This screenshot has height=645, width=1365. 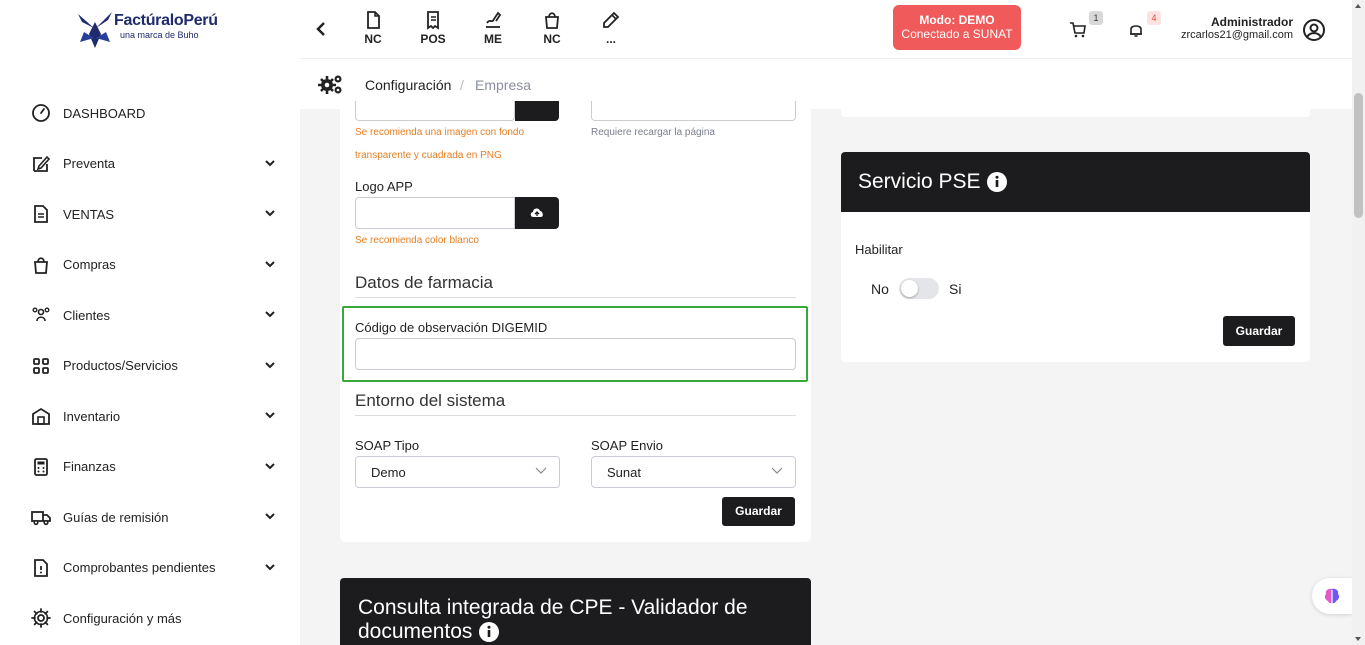 I want to click on user-email: zrcarlos21@gmail.com, so click(x=1237, y=35).